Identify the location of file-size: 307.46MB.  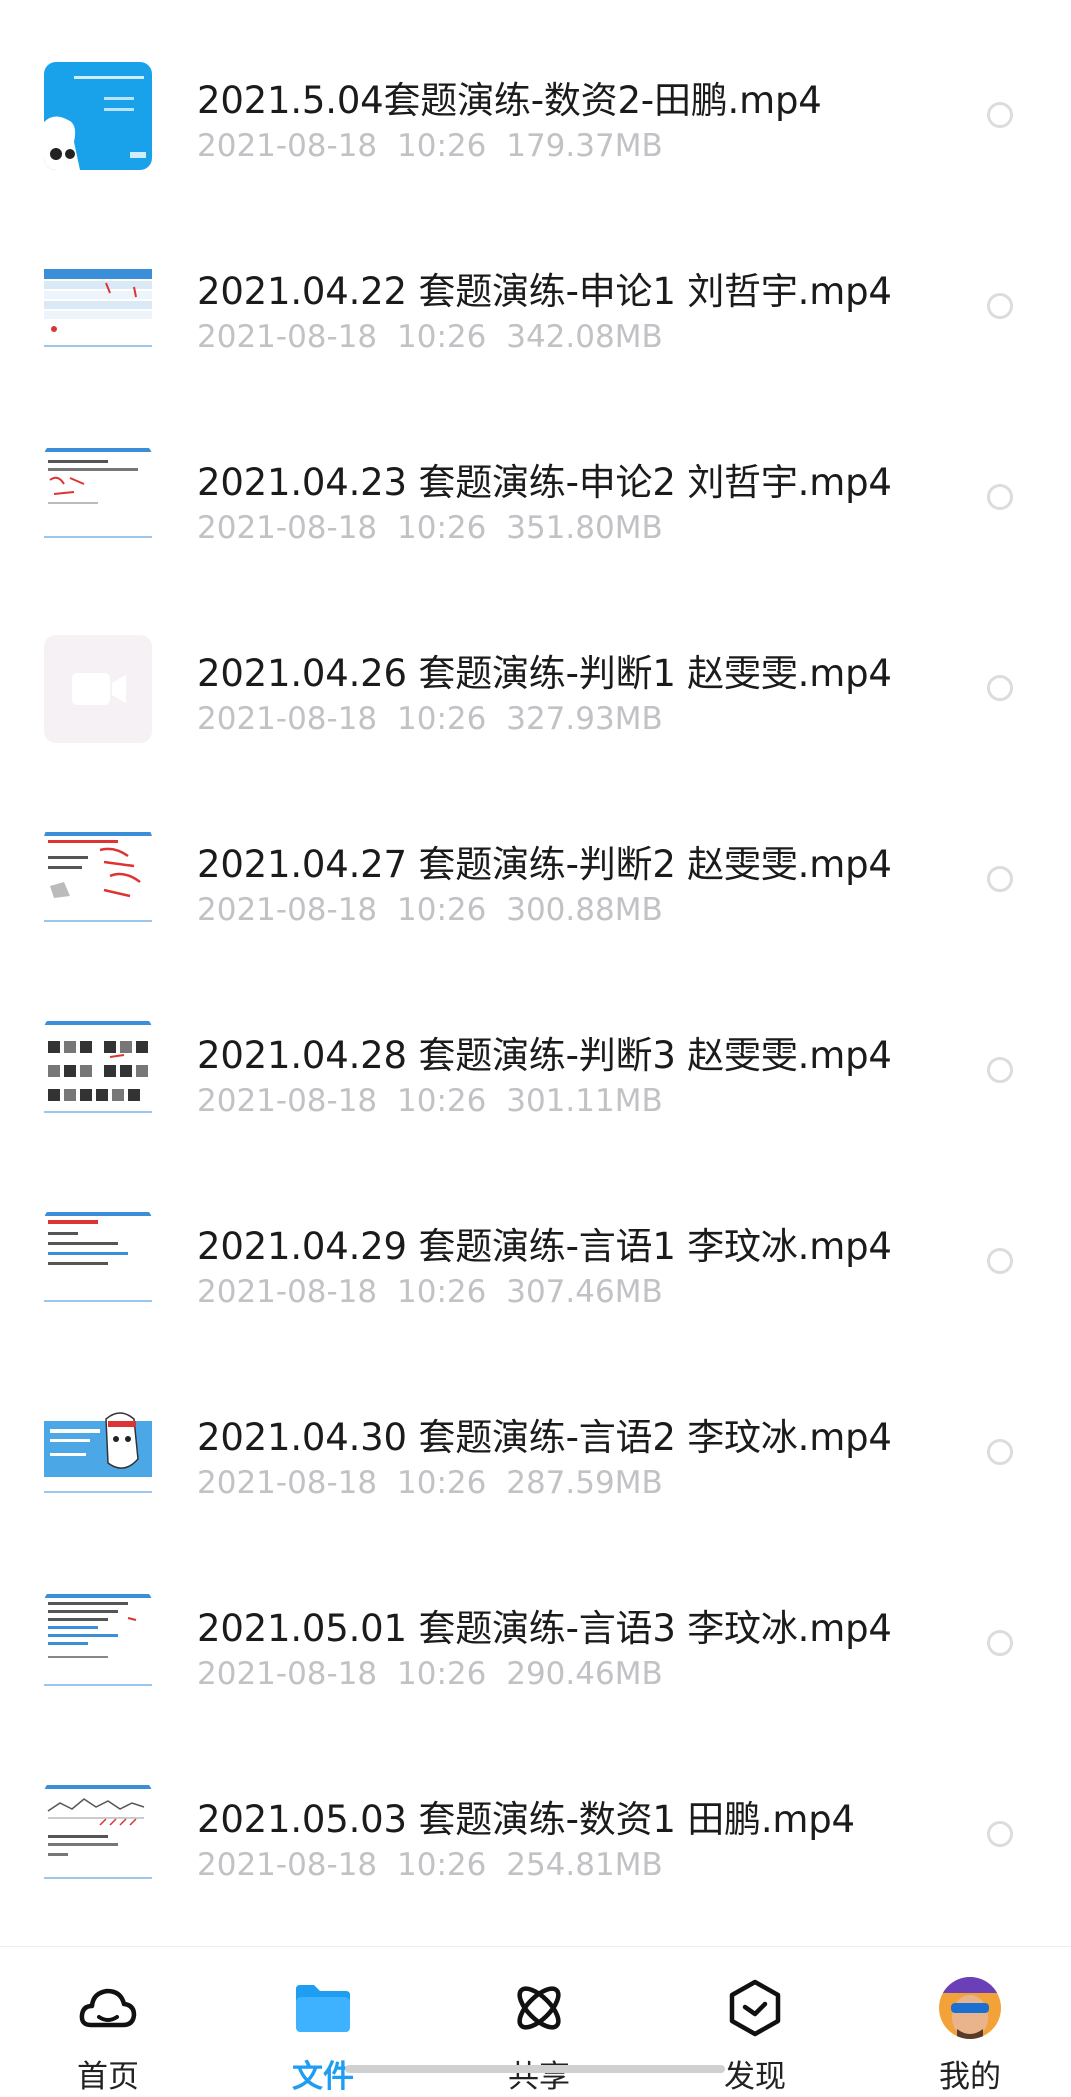
(584, 1292).